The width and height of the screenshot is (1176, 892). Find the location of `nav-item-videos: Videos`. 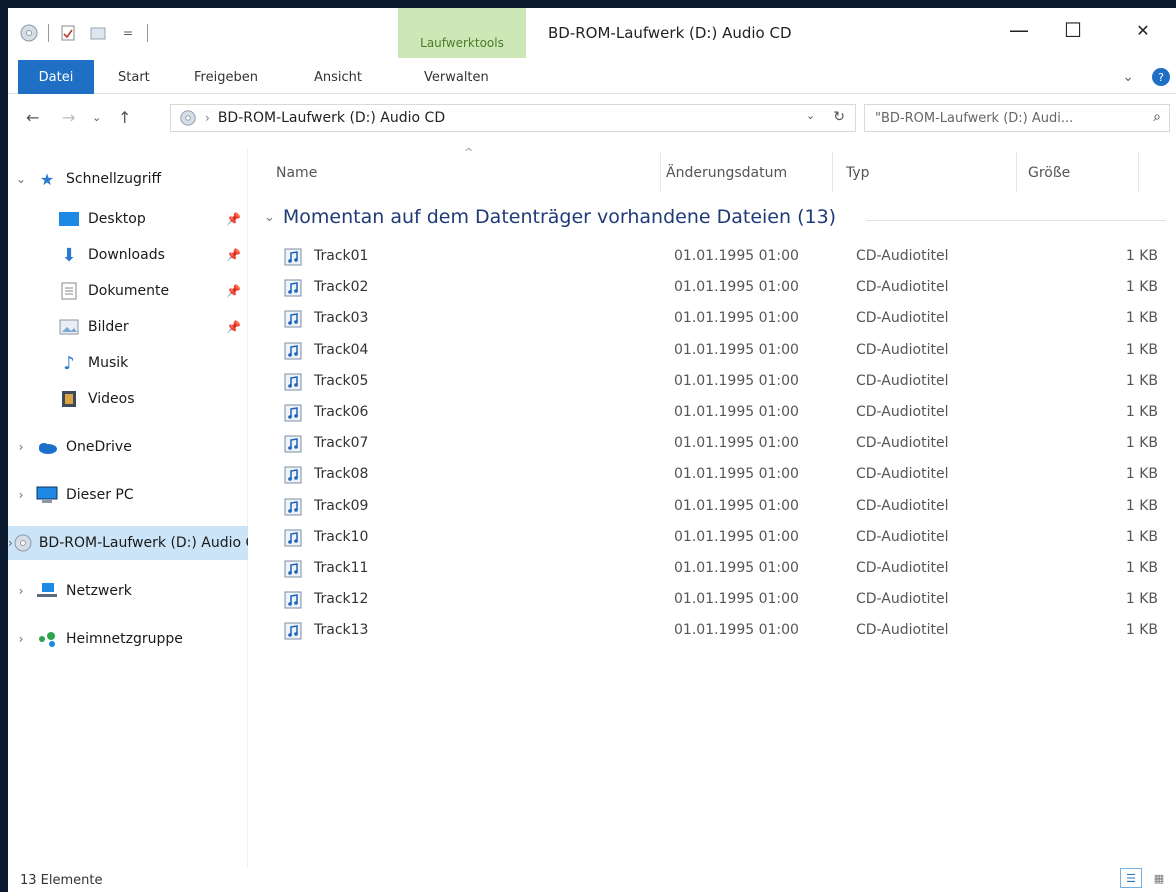

nav-item-videos: Videos is located at coordinates (128, 399).